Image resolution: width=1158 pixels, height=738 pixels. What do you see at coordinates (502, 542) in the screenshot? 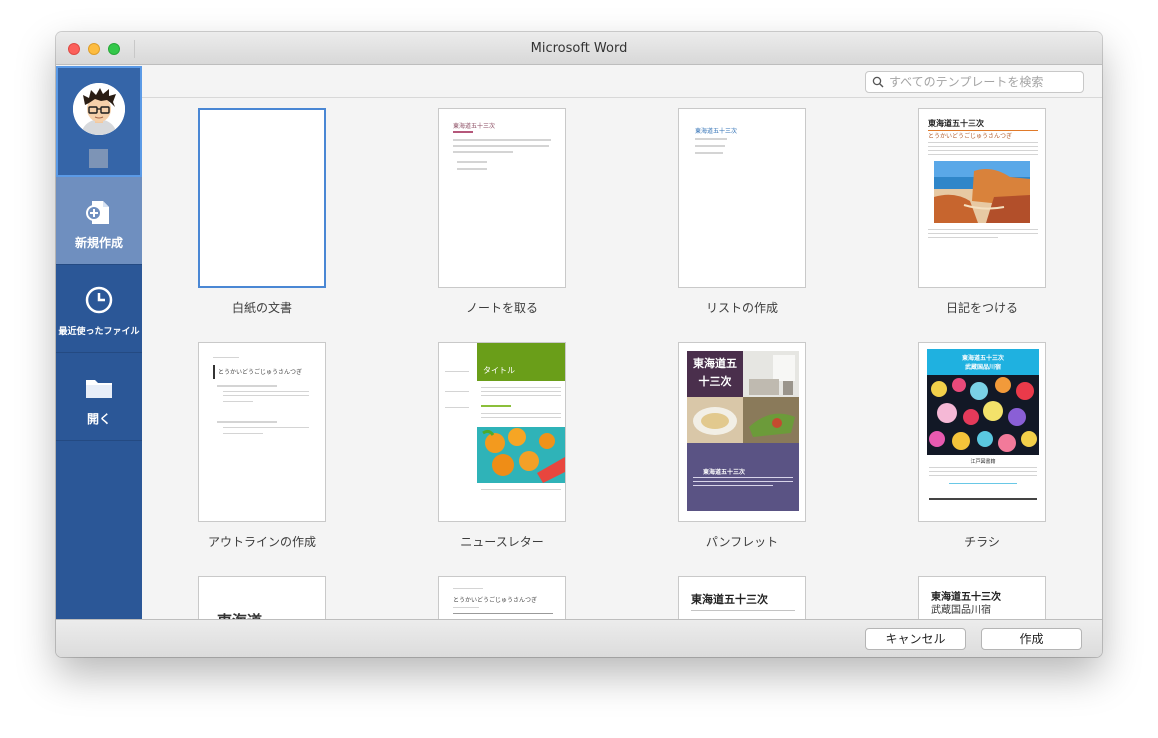
I see `template-label: ニュースレター` at bounding box center [502, 542].